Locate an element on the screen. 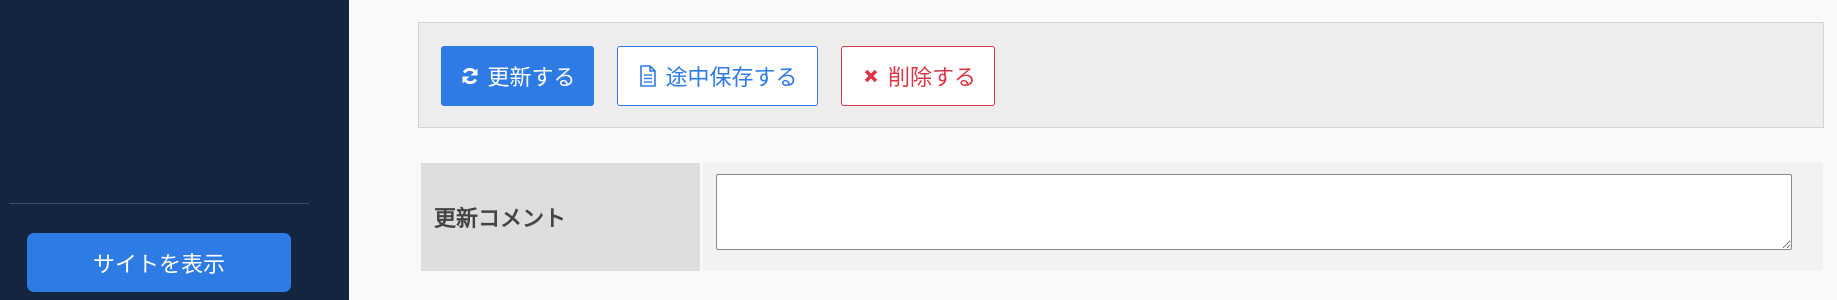 The height and width of the screenshot is (300, 1837). document-icon is located at coordinates (648, 76).